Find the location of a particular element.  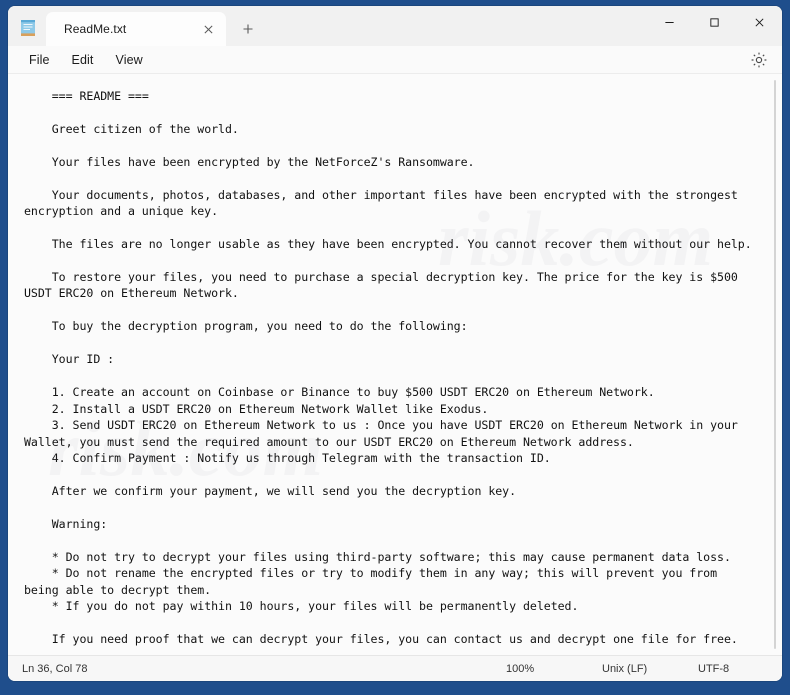

status-bar: Ln 36, Col 78 100% Unix (LF) UTF-8 is located at coordinates (395, 668).